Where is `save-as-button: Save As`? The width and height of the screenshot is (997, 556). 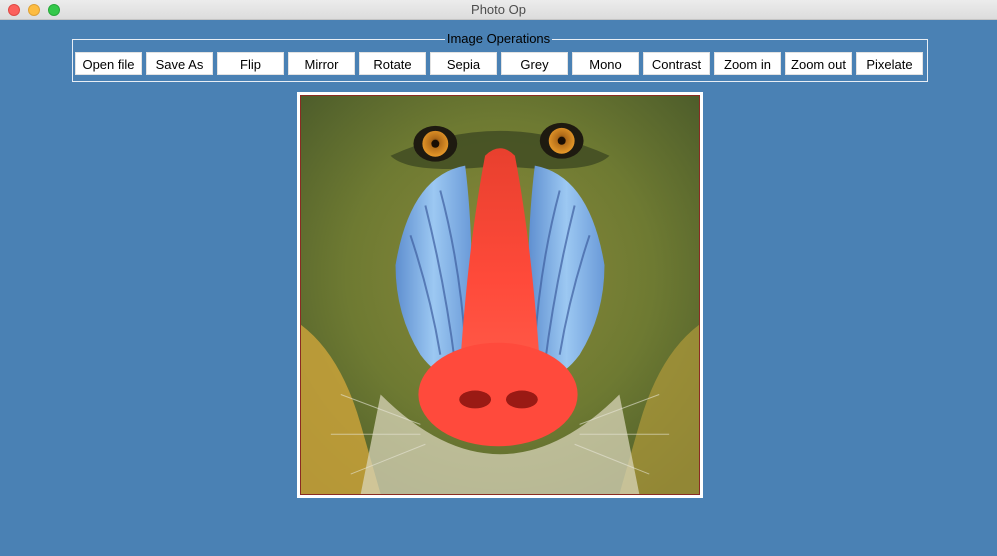 save-as-button: Save As is located at coordinates (179, 63).